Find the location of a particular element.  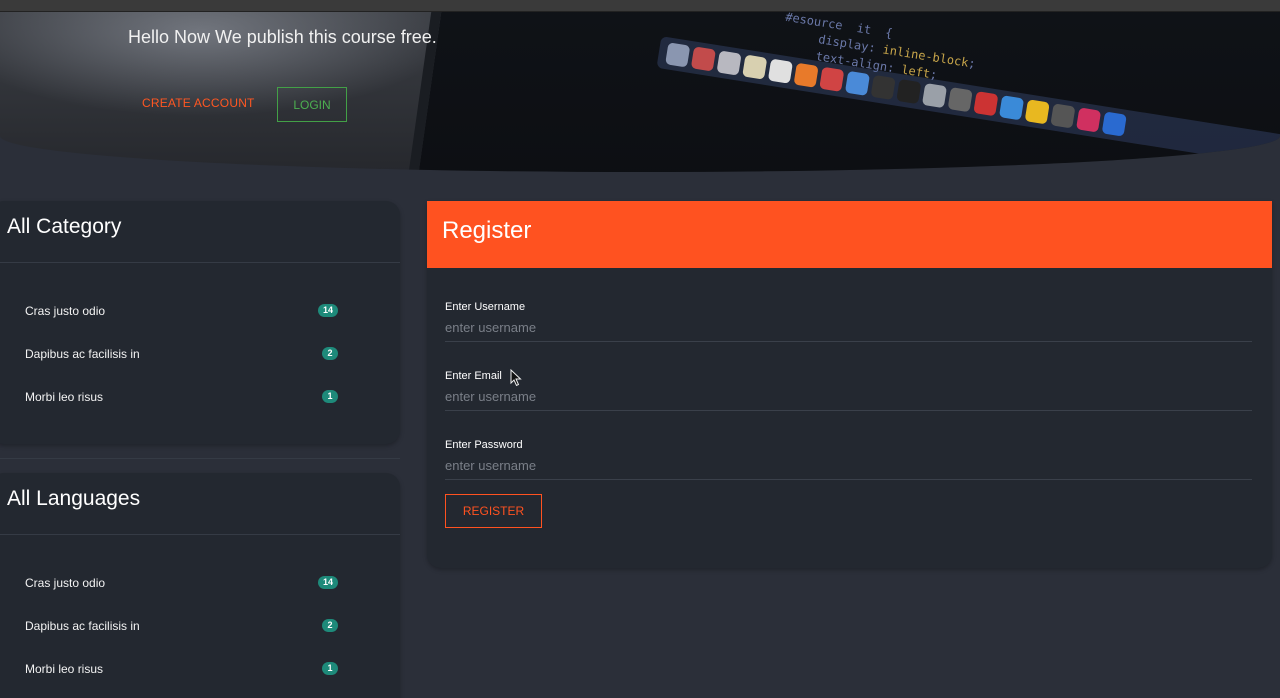

section-divider is located at coordinates (200, 458).